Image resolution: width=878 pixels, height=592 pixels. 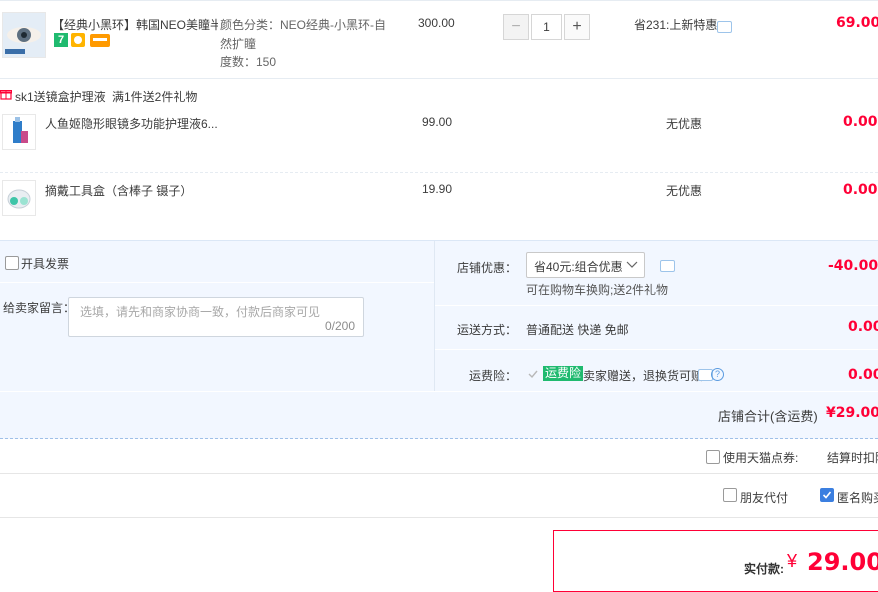 I want to click on item-promo: 省231:上新特惠, so click(x=676, y=25).